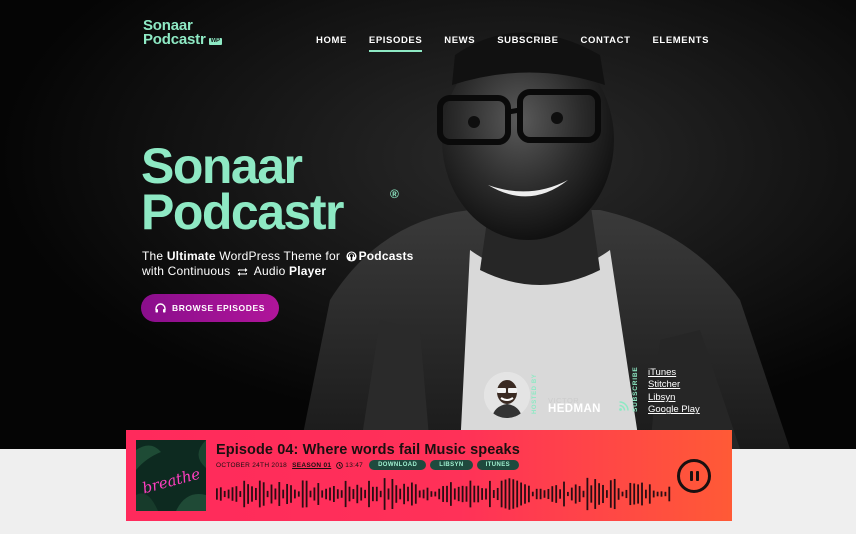 Image resolution: width=856 pixels, height=534 pixels. I want to click on nav-item-elements: ELEMENTS, so click(680, 43).